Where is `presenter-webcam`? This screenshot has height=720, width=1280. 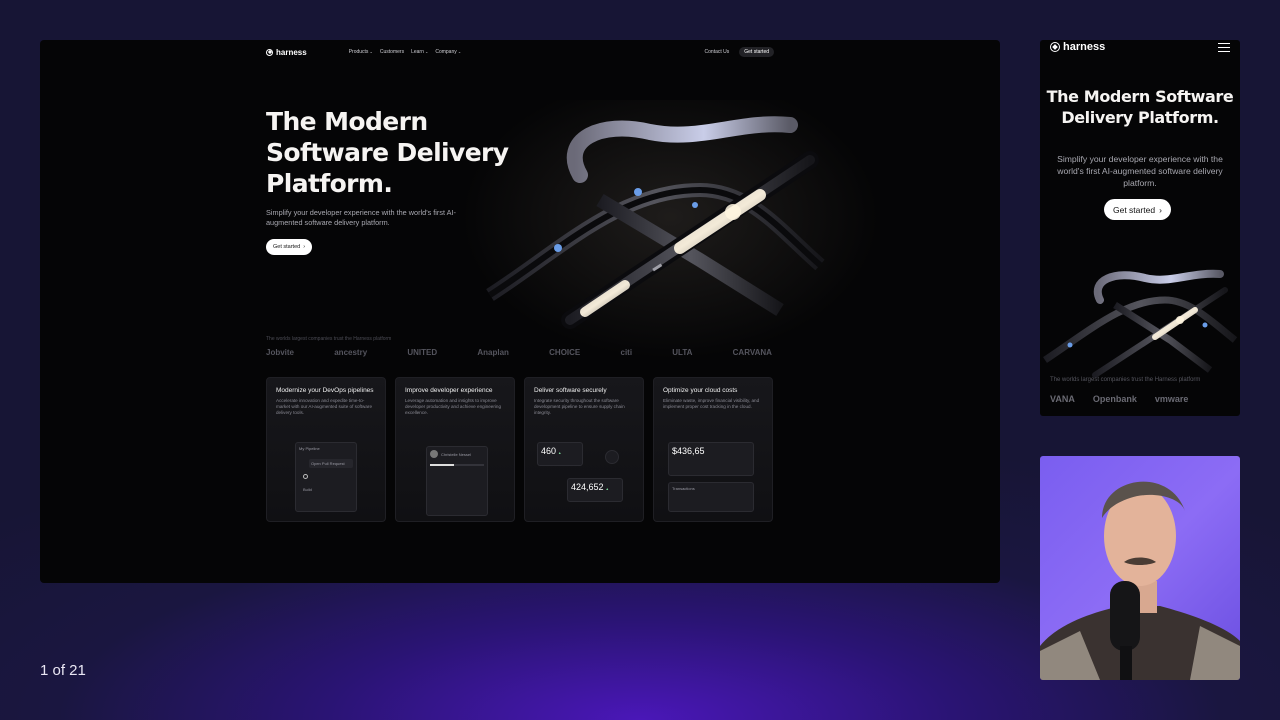 presenter-webcam is located at coordinates (1140, 568).